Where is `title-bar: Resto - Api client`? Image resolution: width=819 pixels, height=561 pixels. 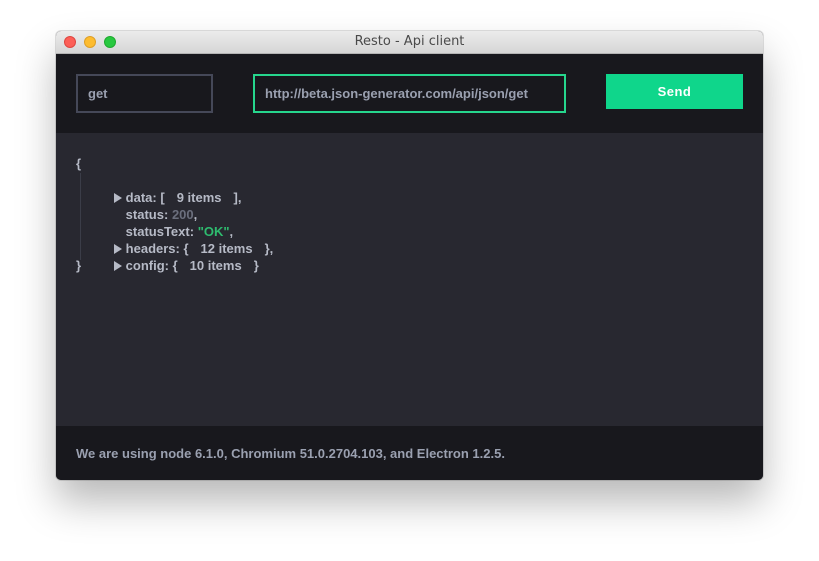 title-bar: Resto - Api client is located at coordinates (409, 42).